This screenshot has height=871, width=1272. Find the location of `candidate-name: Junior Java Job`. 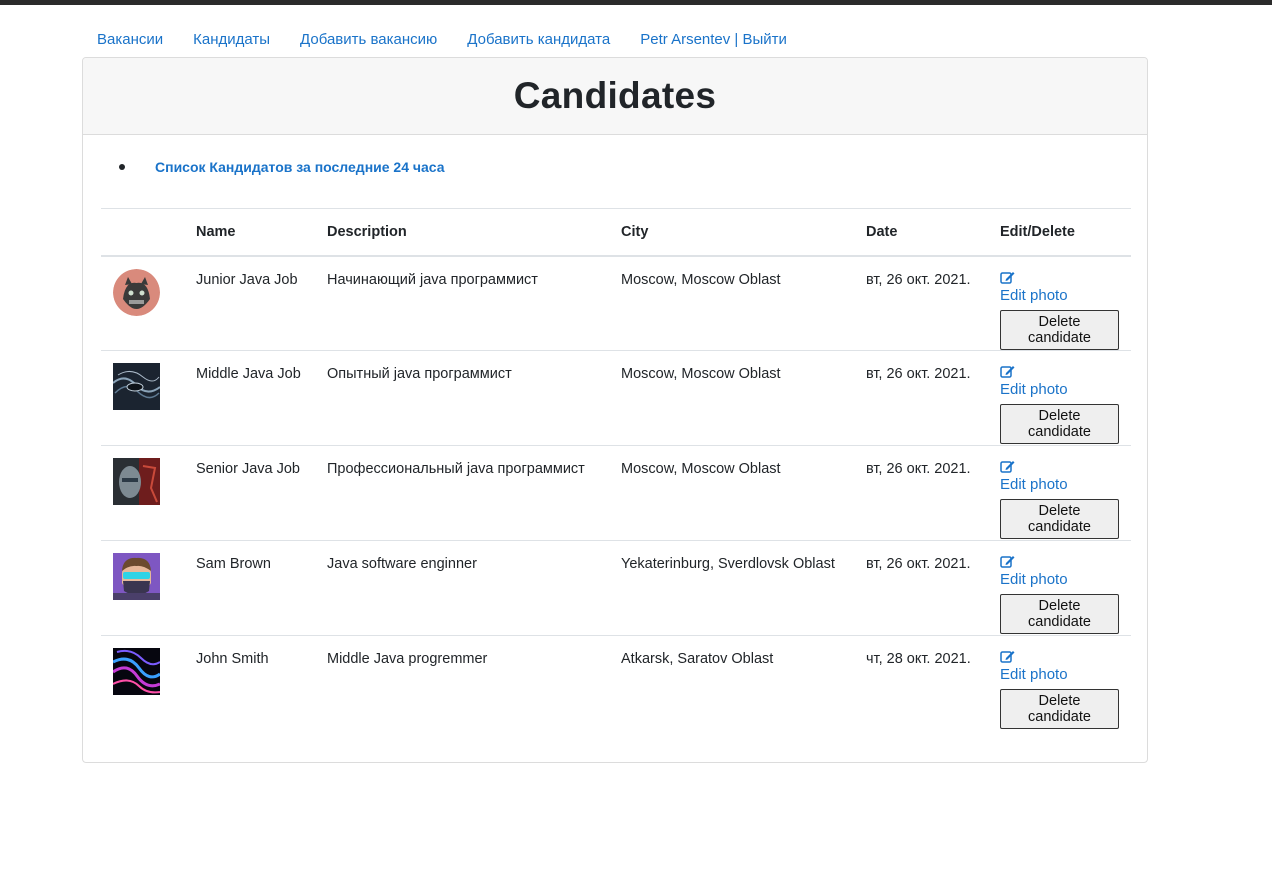

candidate-name: Junior Java Job is located at coordinates (247, 279).